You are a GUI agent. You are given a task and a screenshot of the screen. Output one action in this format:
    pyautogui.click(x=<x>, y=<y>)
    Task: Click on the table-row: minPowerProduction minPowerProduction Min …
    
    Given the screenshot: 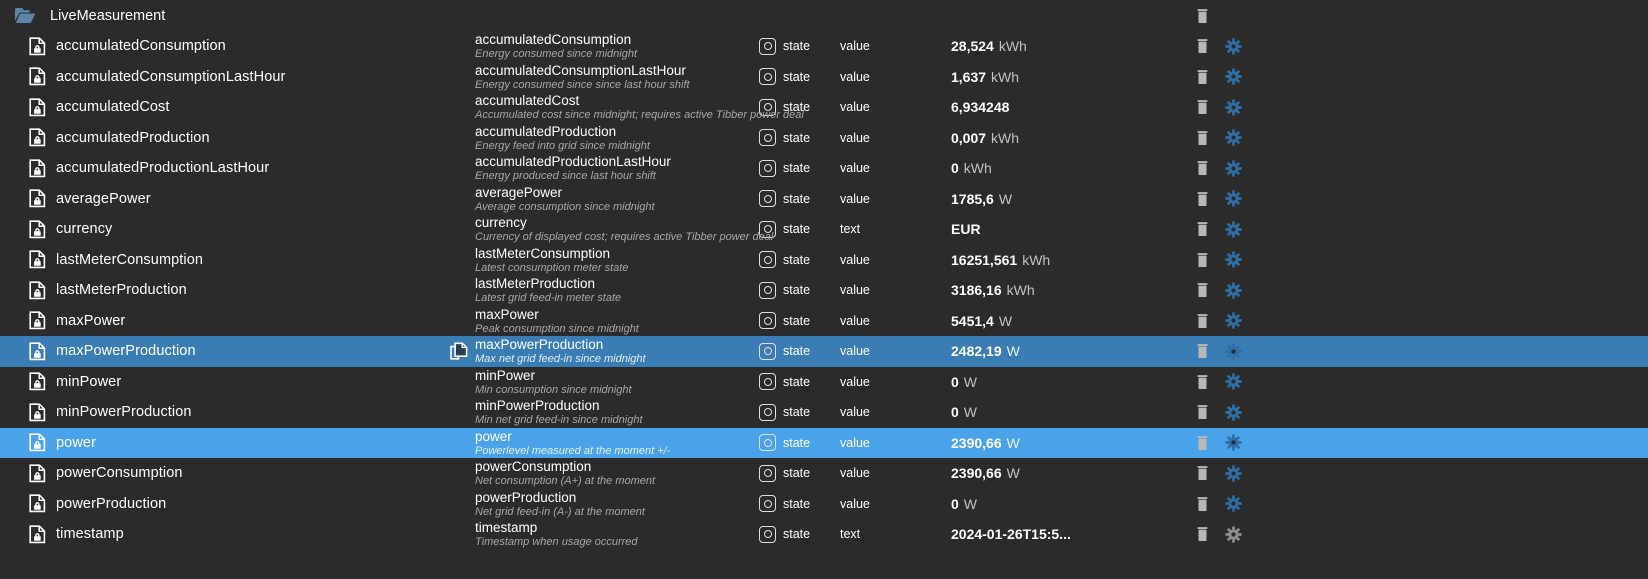 What is the action you would take?
    pyautogui.click(x=824, y=412)
    